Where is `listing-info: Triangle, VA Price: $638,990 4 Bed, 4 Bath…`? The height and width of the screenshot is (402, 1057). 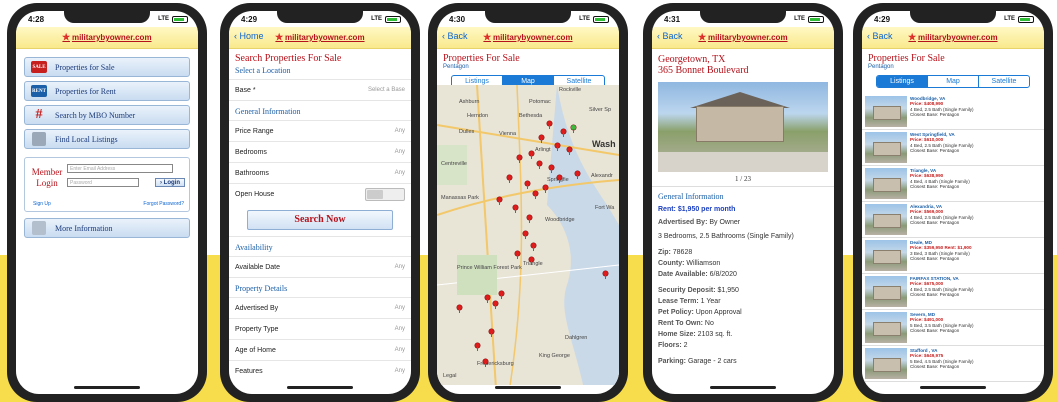
listing-info: Triangle, VA Price: $638,990 4 Bed, 4 Bath… is located at coordinates (940, 179).